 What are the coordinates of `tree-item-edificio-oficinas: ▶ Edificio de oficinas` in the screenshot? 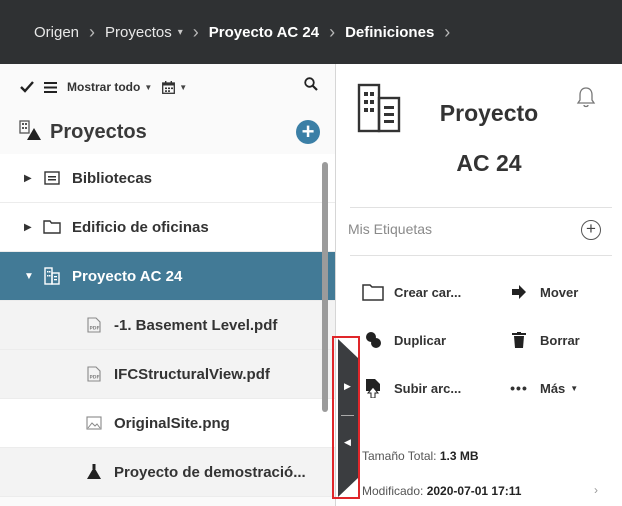 It's located at (167, 227).